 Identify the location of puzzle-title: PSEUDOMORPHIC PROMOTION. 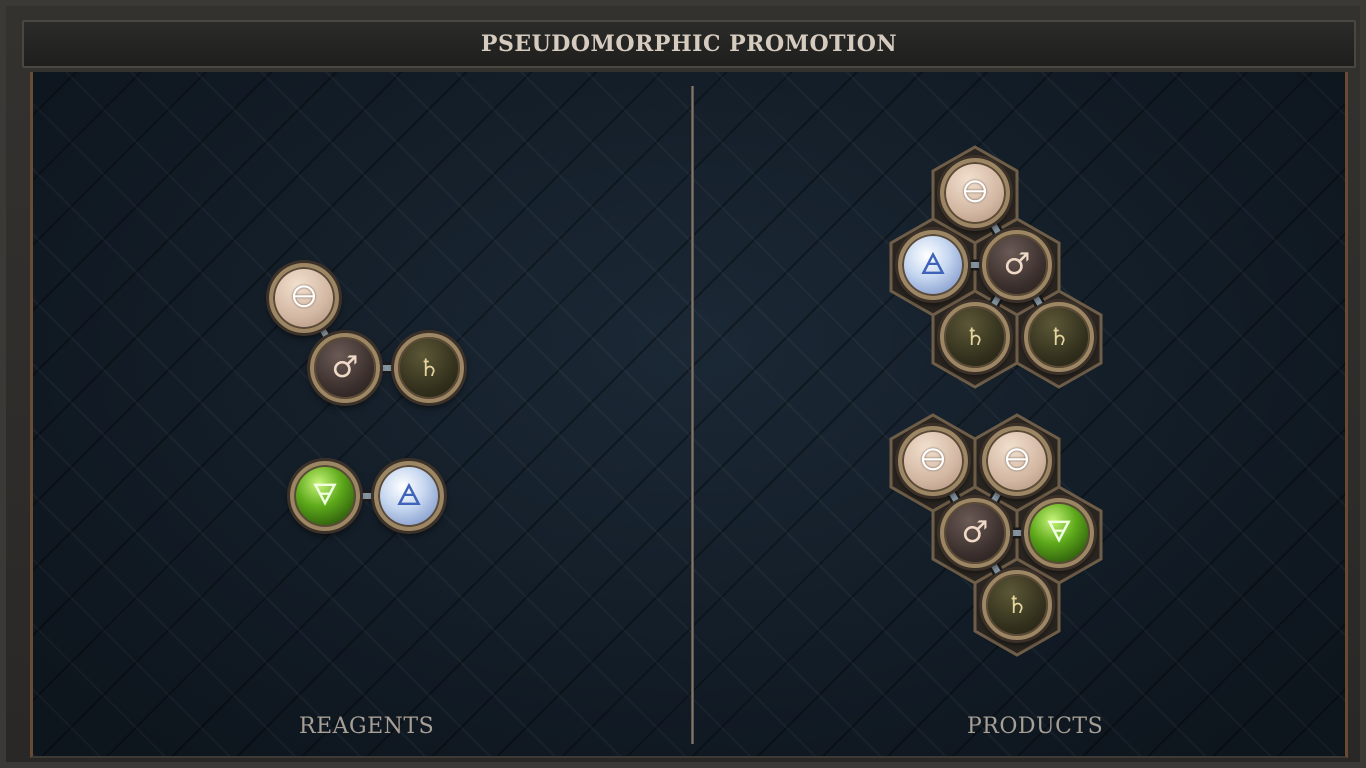
(689, 44).